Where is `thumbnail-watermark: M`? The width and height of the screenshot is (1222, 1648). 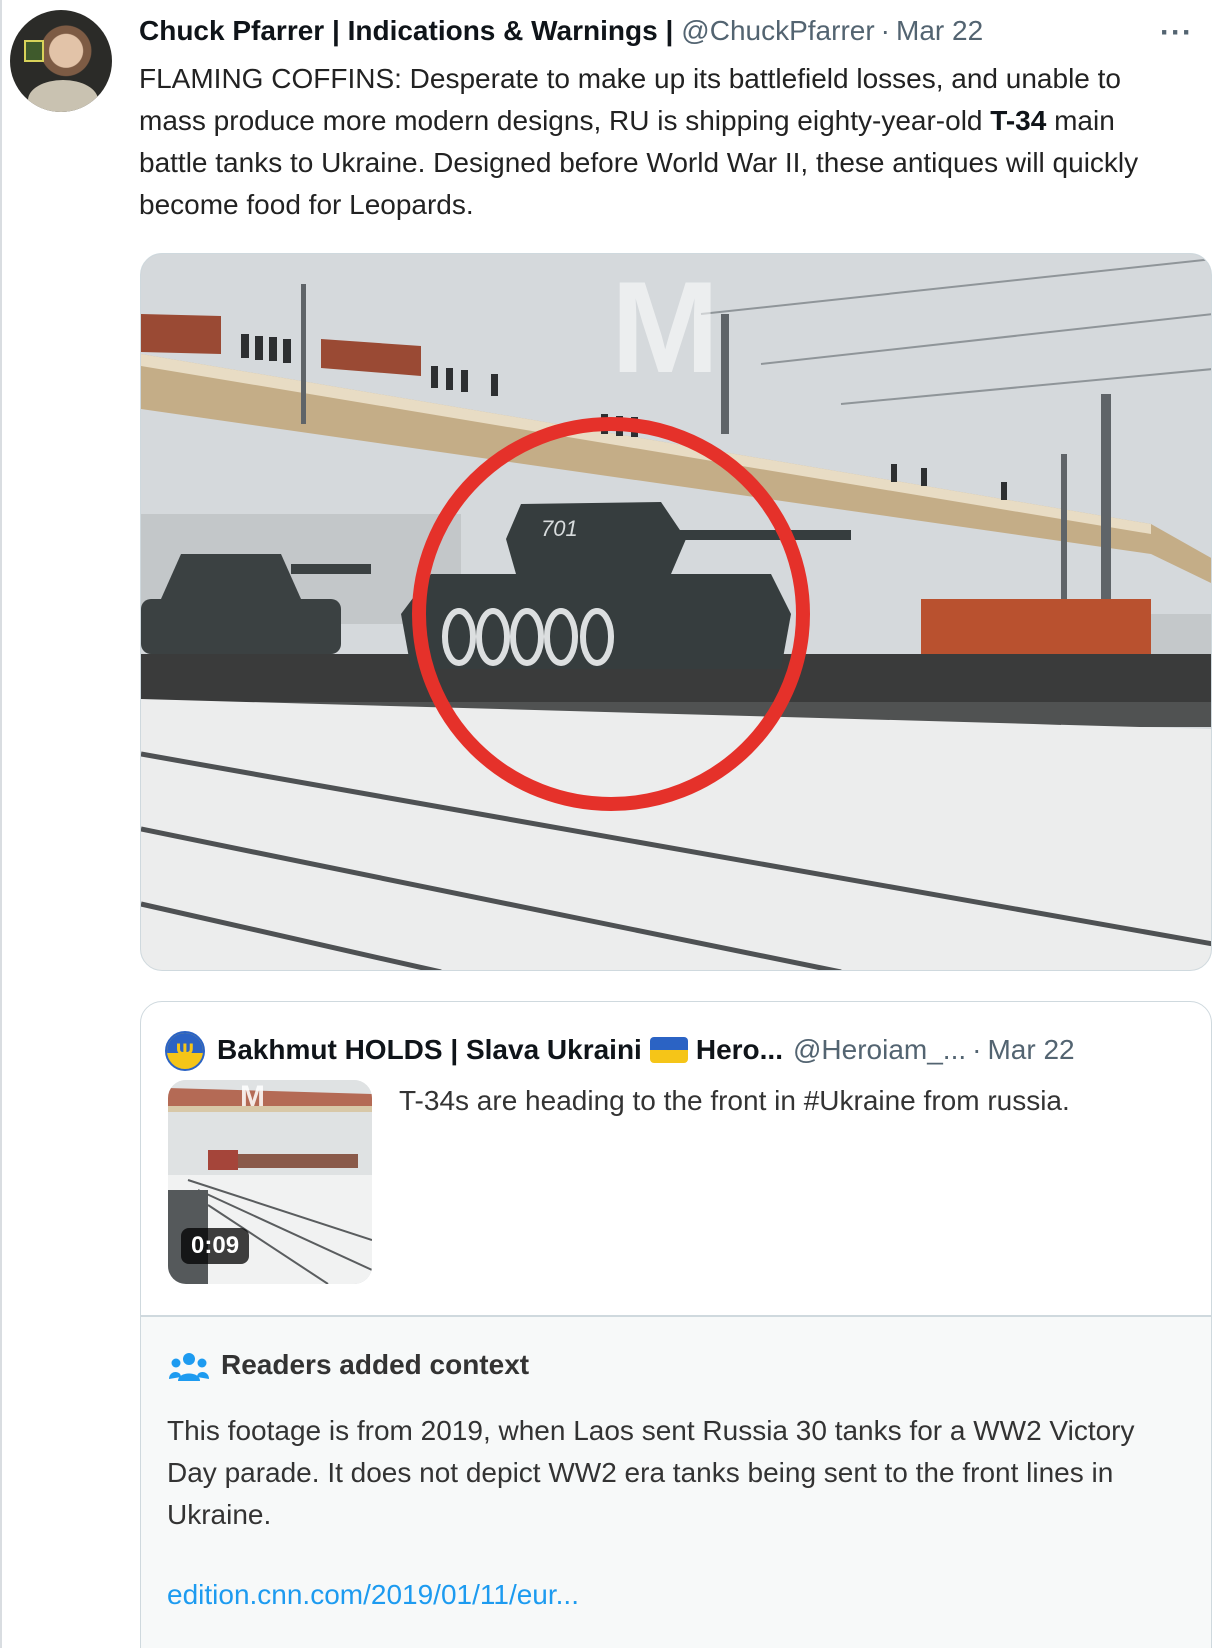 thumbnail-watermark: M is located at coordinates (252, 1096).